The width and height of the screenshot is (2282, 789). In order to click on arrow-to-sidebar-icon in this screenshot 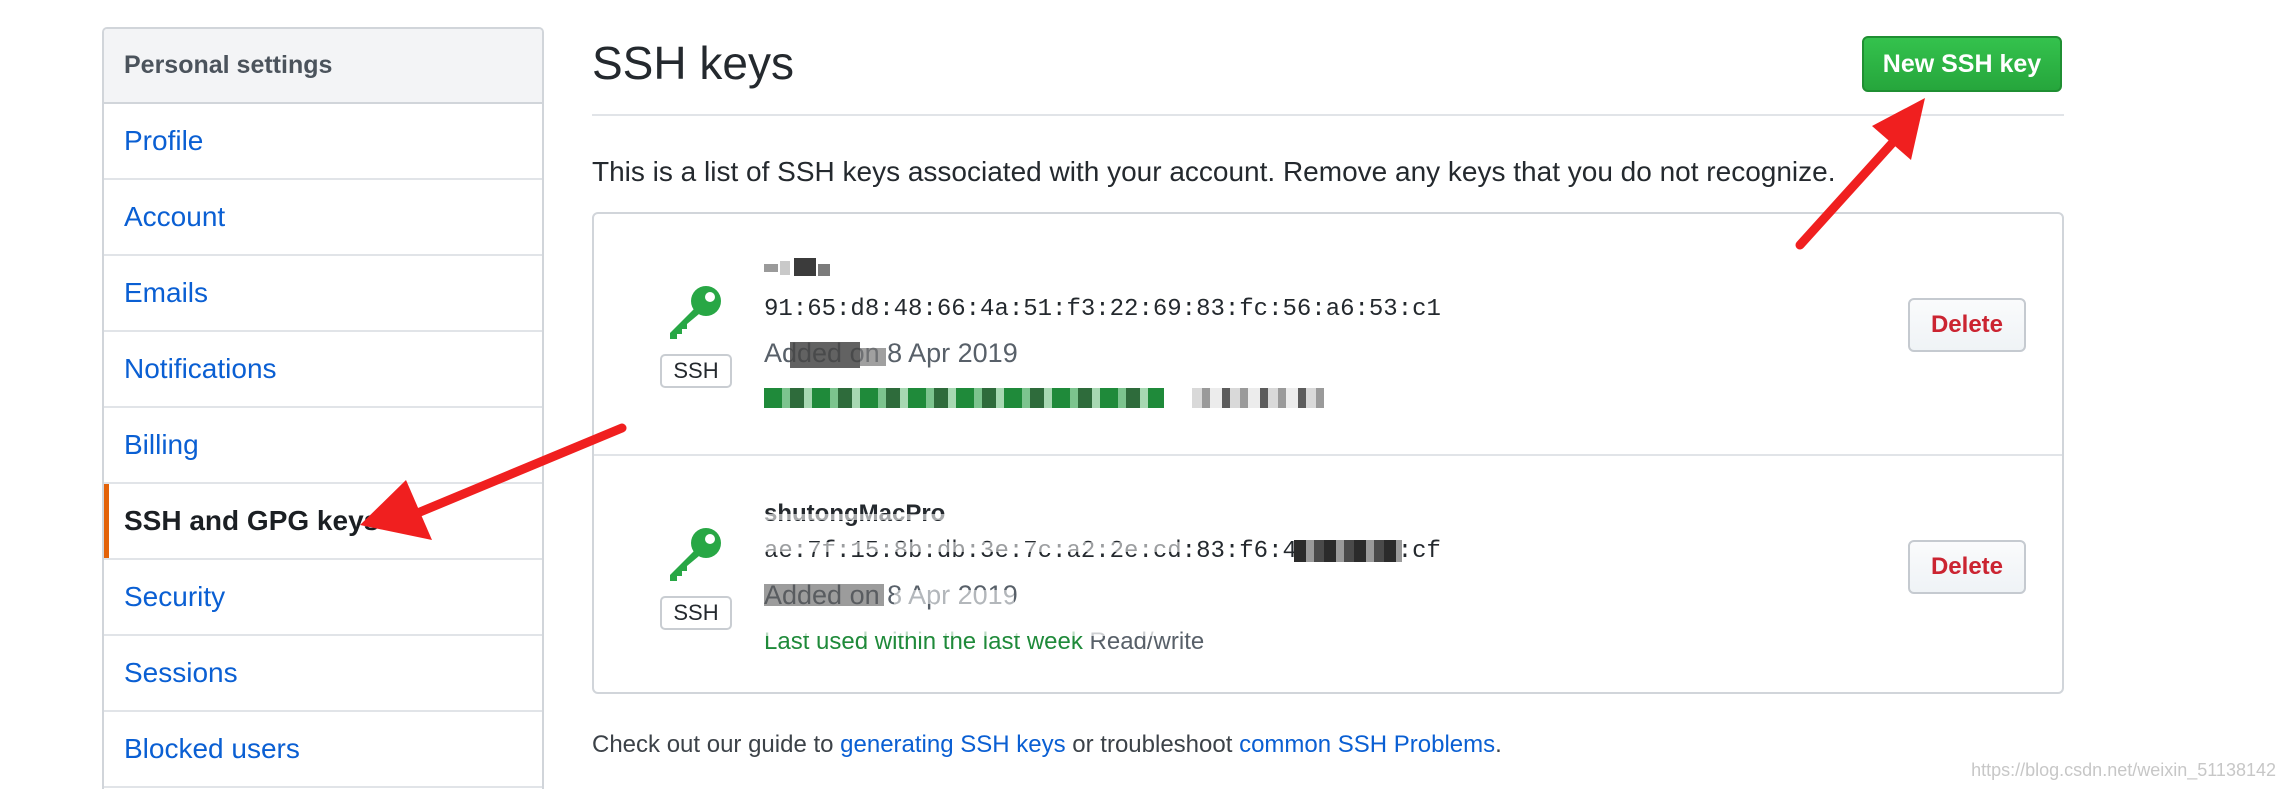, I will do `click(493, 481)`.